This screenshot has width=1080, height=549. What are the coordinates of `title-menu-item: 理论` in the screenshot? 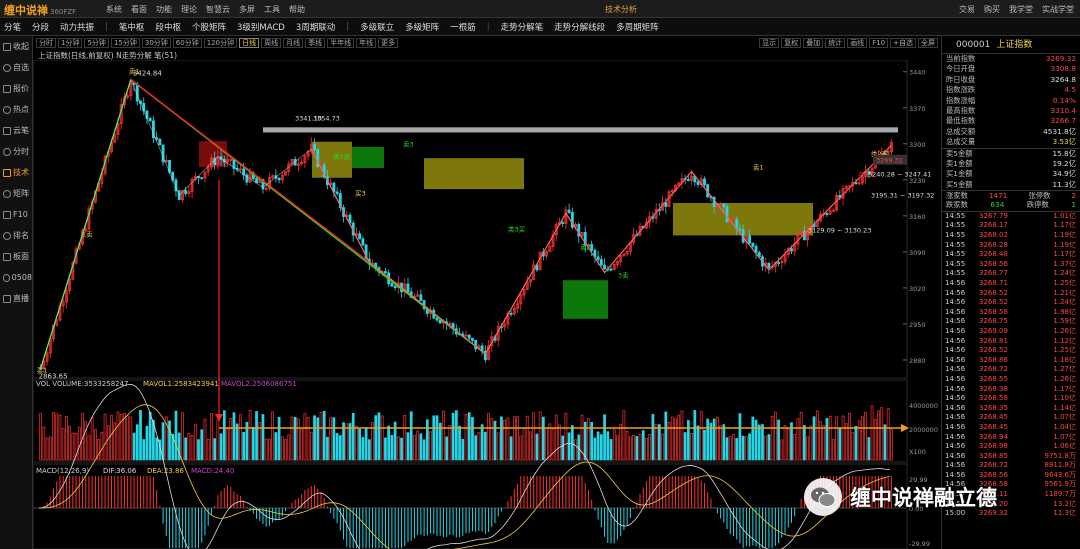 It's located at (189, 9).